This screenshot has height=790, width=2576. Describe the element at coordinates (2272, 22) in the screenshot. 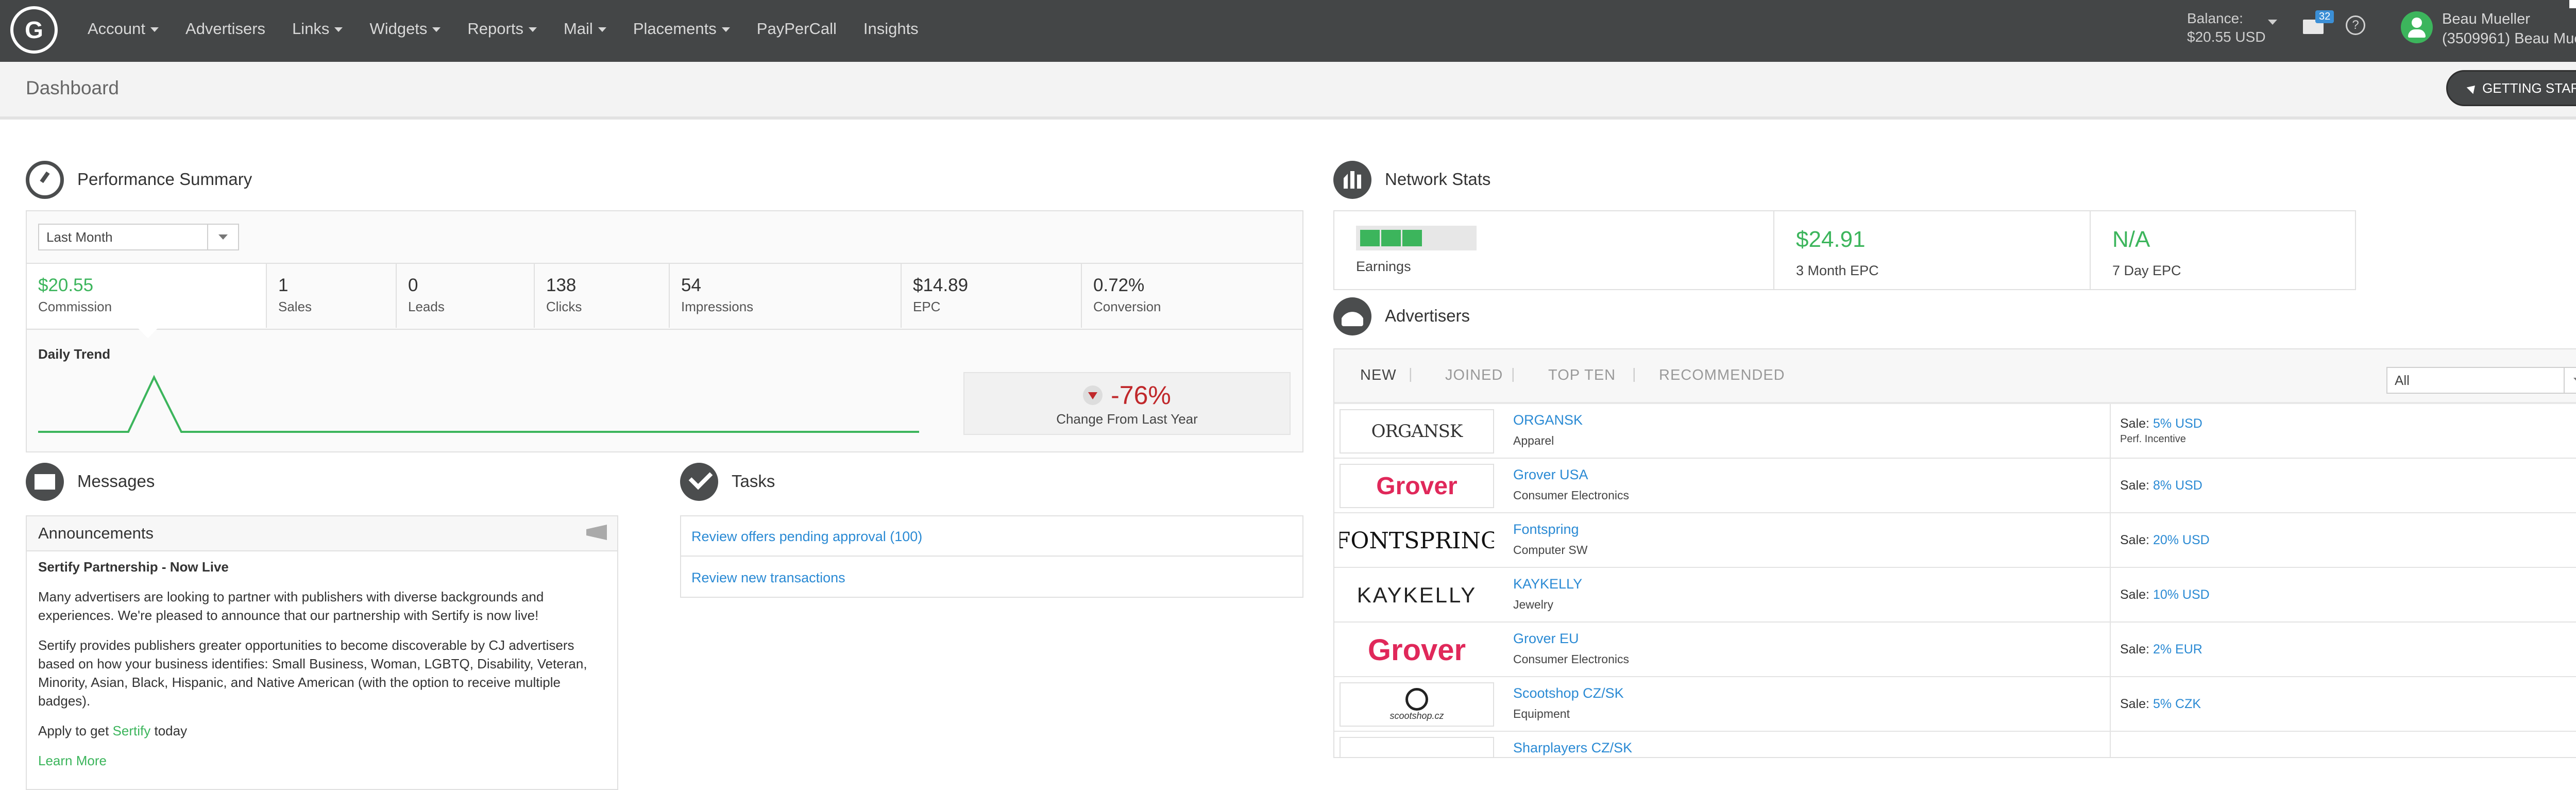

I see `balance-chevron-icon` at that location.